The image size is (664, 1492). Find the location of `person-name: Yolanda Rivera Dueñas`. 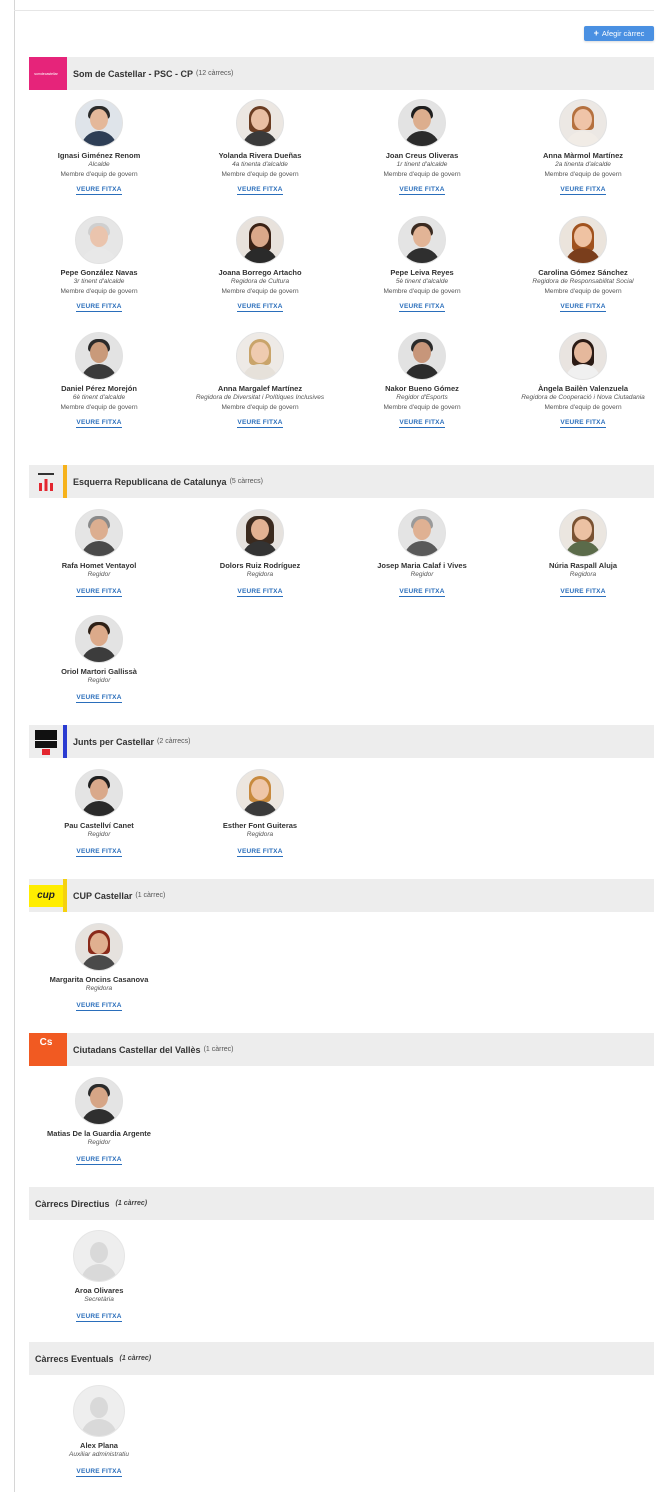

person-name: Yolanda Rivera Dueñas is located at coordinates (260, 155).